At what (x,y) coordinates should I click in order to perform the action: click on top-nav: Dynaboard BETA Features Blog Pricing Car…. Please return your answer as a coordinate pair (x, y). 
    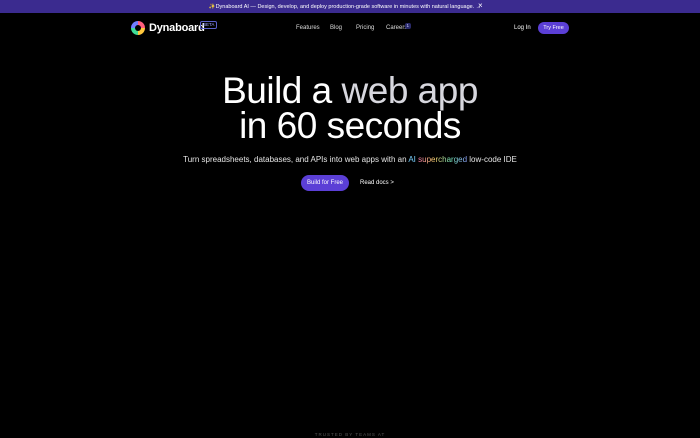
    Looking at the image, I should click on (350, 28).